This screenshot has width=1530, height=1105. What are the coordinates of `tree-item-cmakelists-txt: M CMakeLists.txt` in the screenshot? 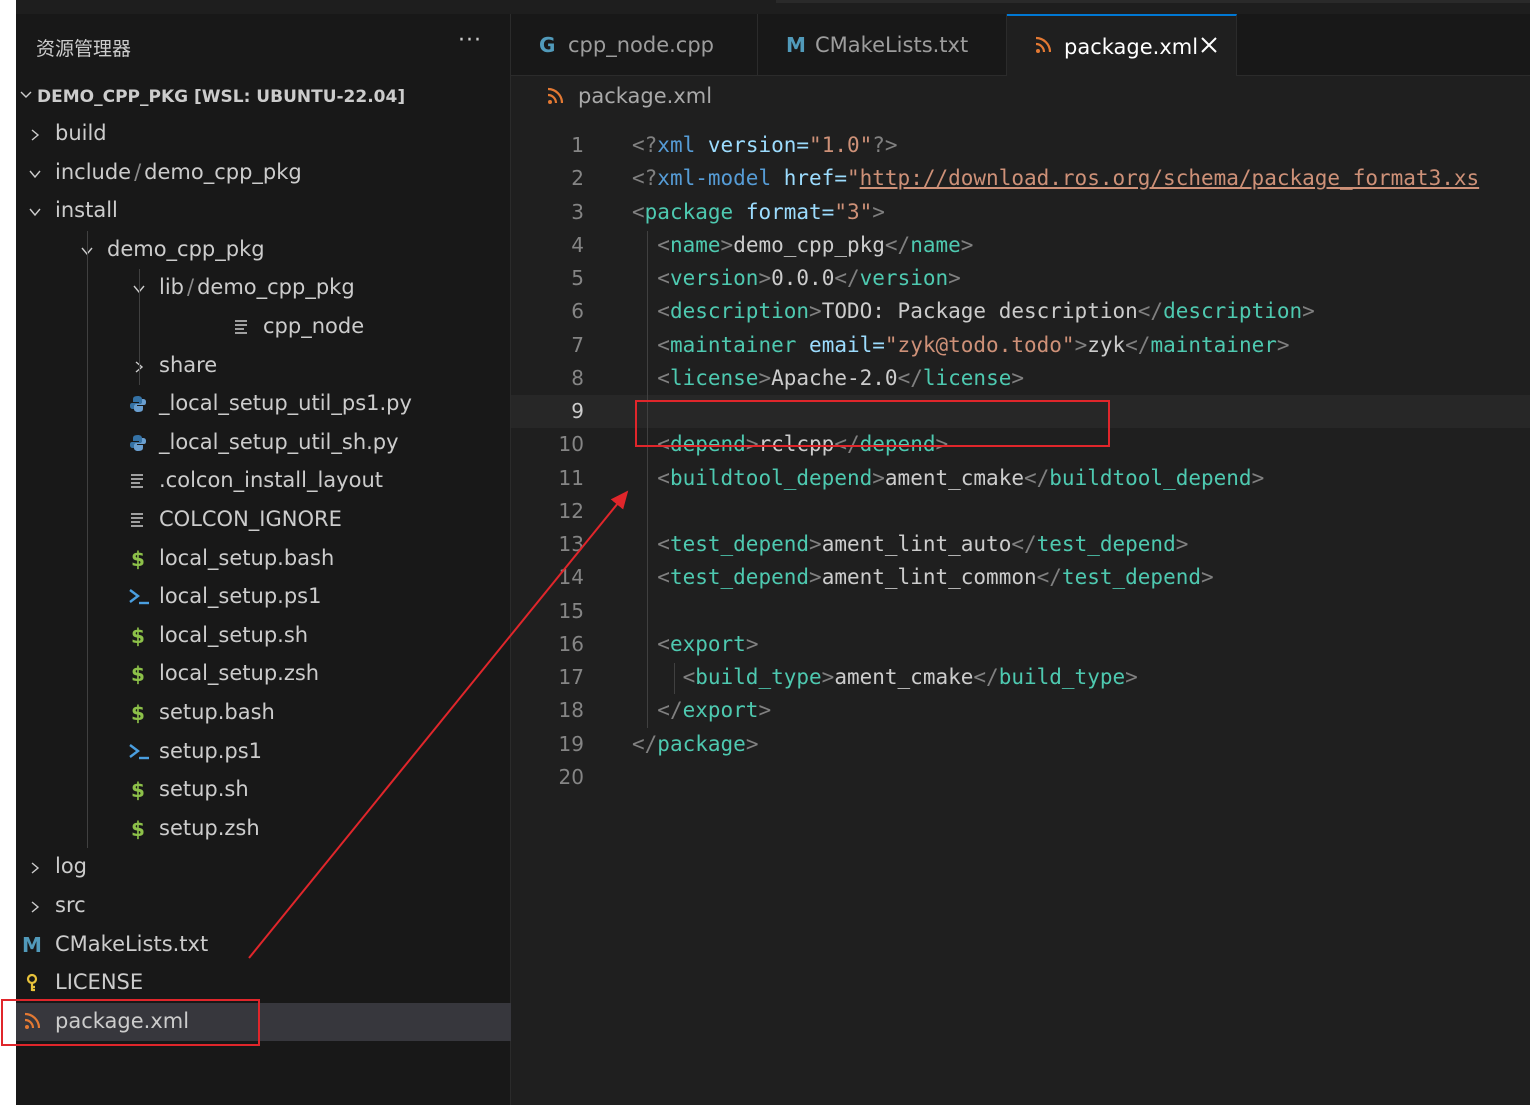 It's located at (263, 945).